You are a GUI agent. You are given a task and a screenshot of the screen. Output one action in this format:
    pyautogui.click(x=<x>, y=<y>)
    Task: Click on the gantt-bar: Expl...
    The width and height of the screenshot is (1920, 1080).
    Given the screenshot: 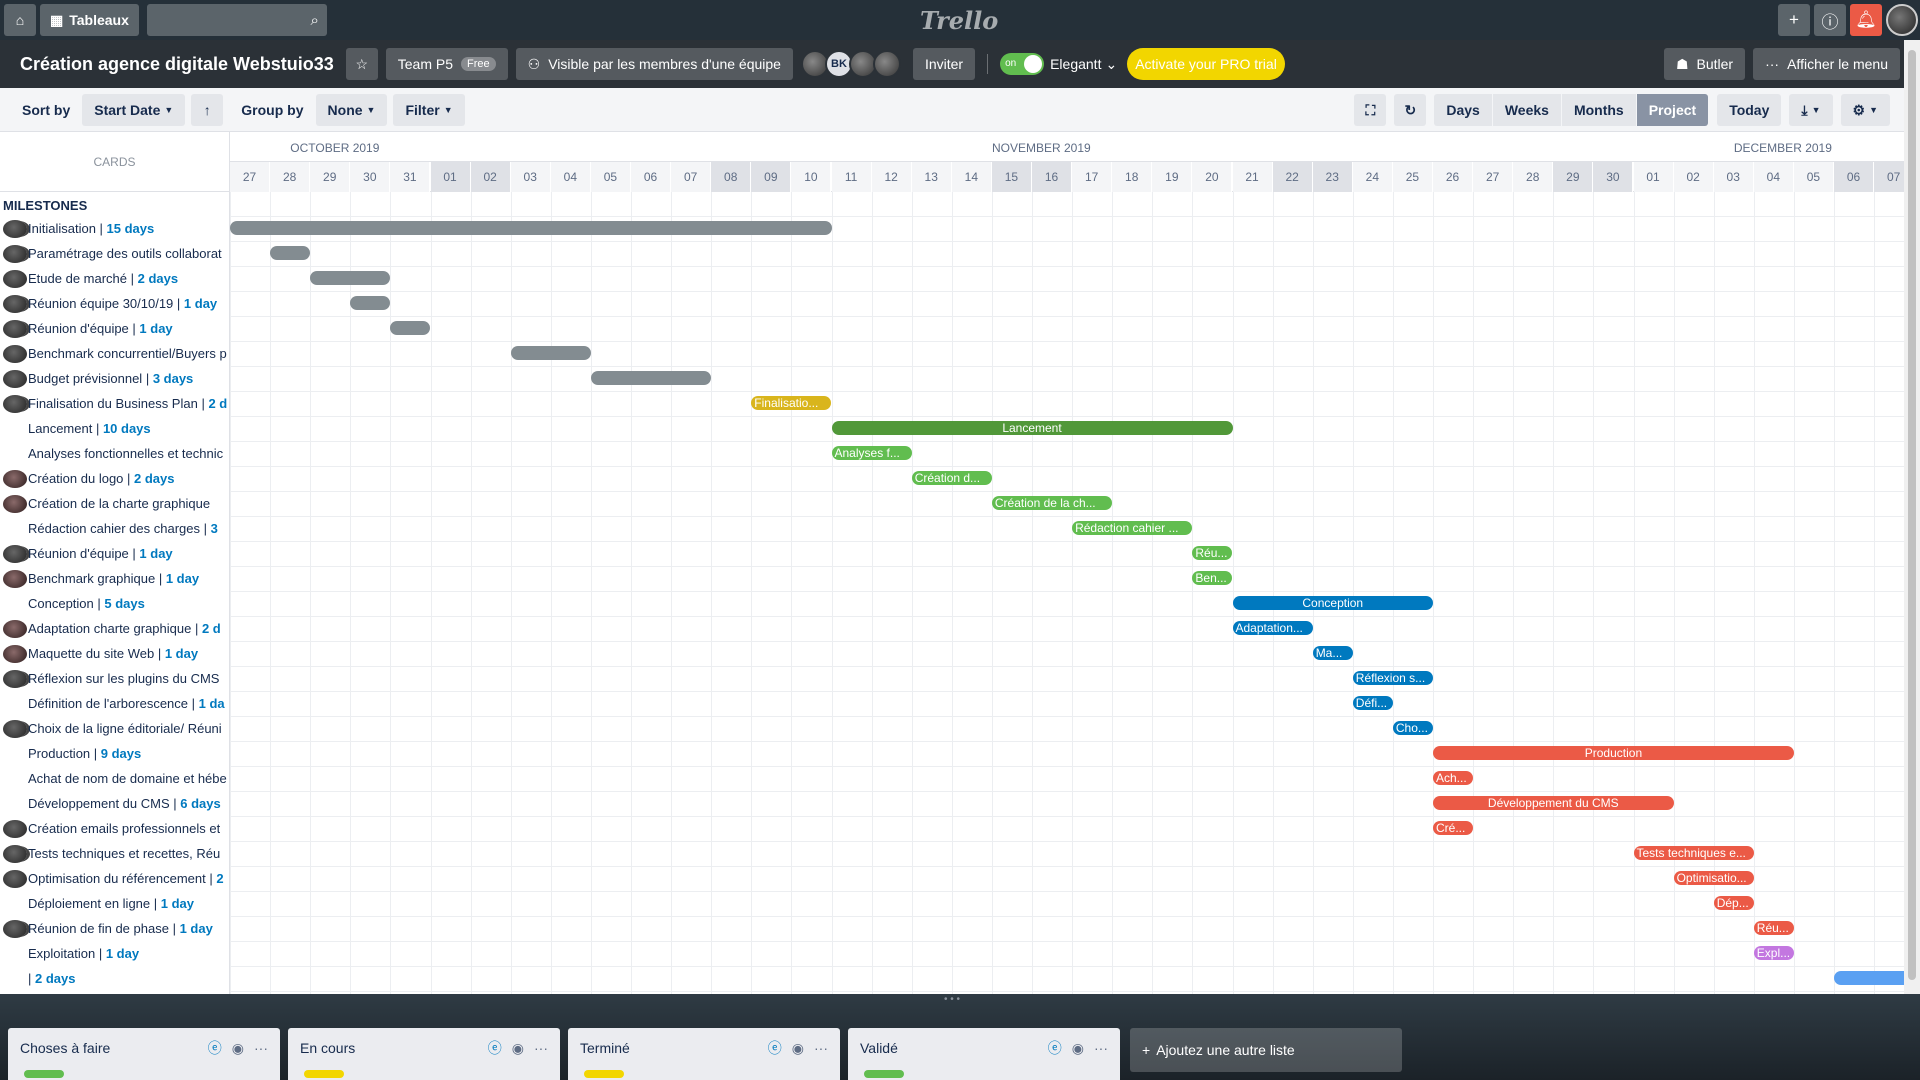 What is the action you would take?
    pyautogui.click(x=1773, y=953)
    